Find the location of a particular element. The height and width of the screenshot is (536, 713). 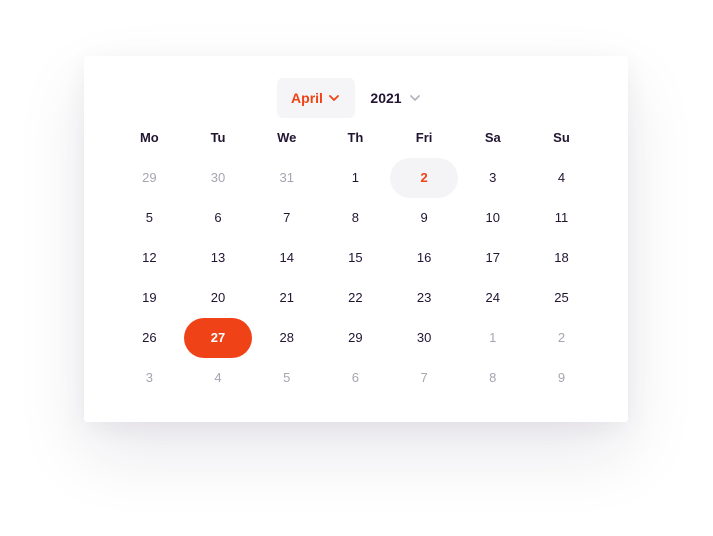

day-cell: 22 is located at coordinates (355, 298).